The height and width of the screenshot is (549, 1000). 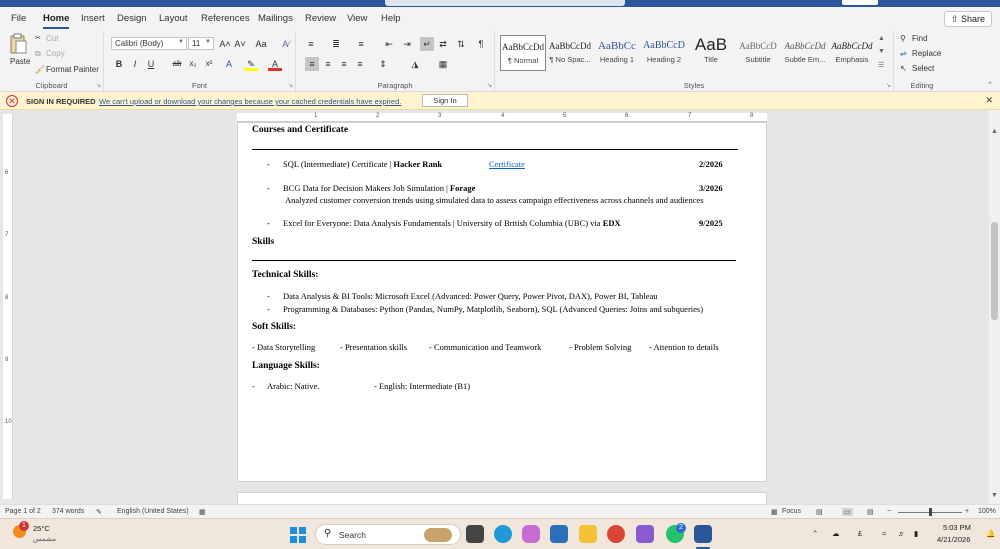 What do you see at coordinates (240, 44) in the screenshot?
I see `shrink-font-button: A˅` at bounding box center [240, 44].